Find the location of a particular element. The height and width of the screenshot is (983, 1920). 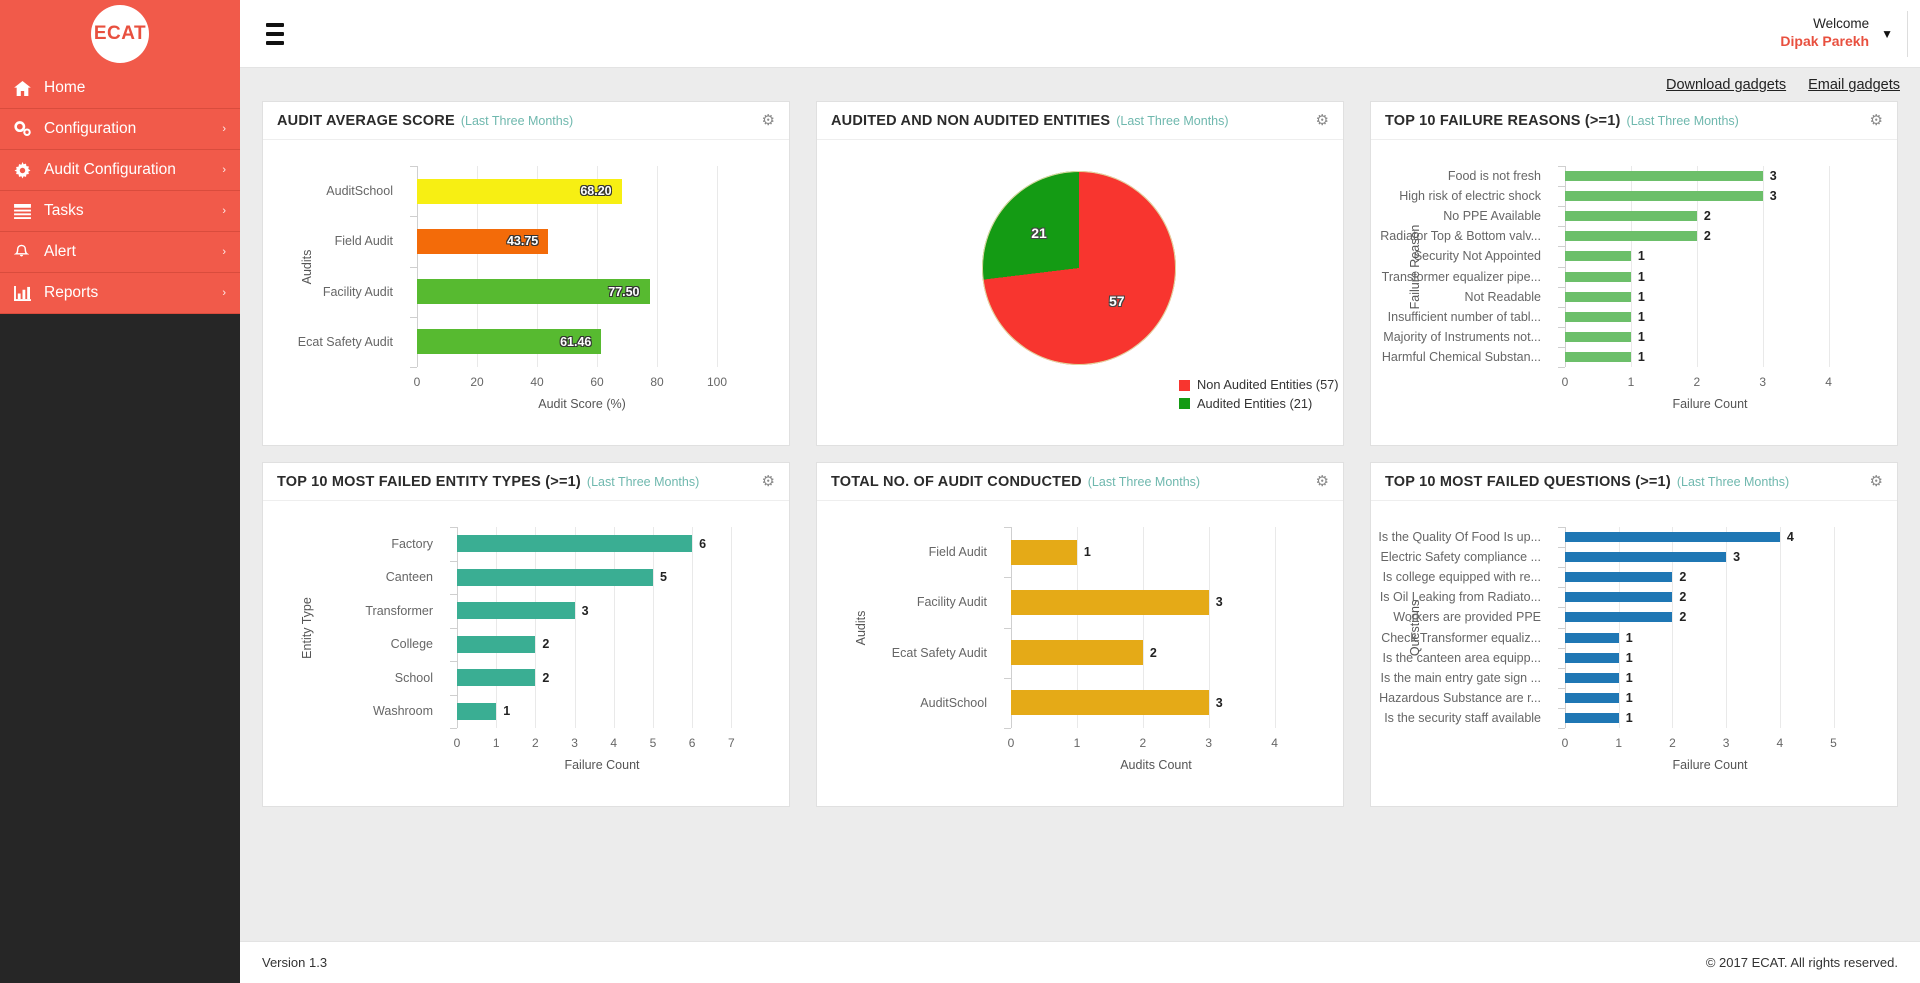

sidebar-item-configuration: Configuration › is located at coordinates (120, 129).